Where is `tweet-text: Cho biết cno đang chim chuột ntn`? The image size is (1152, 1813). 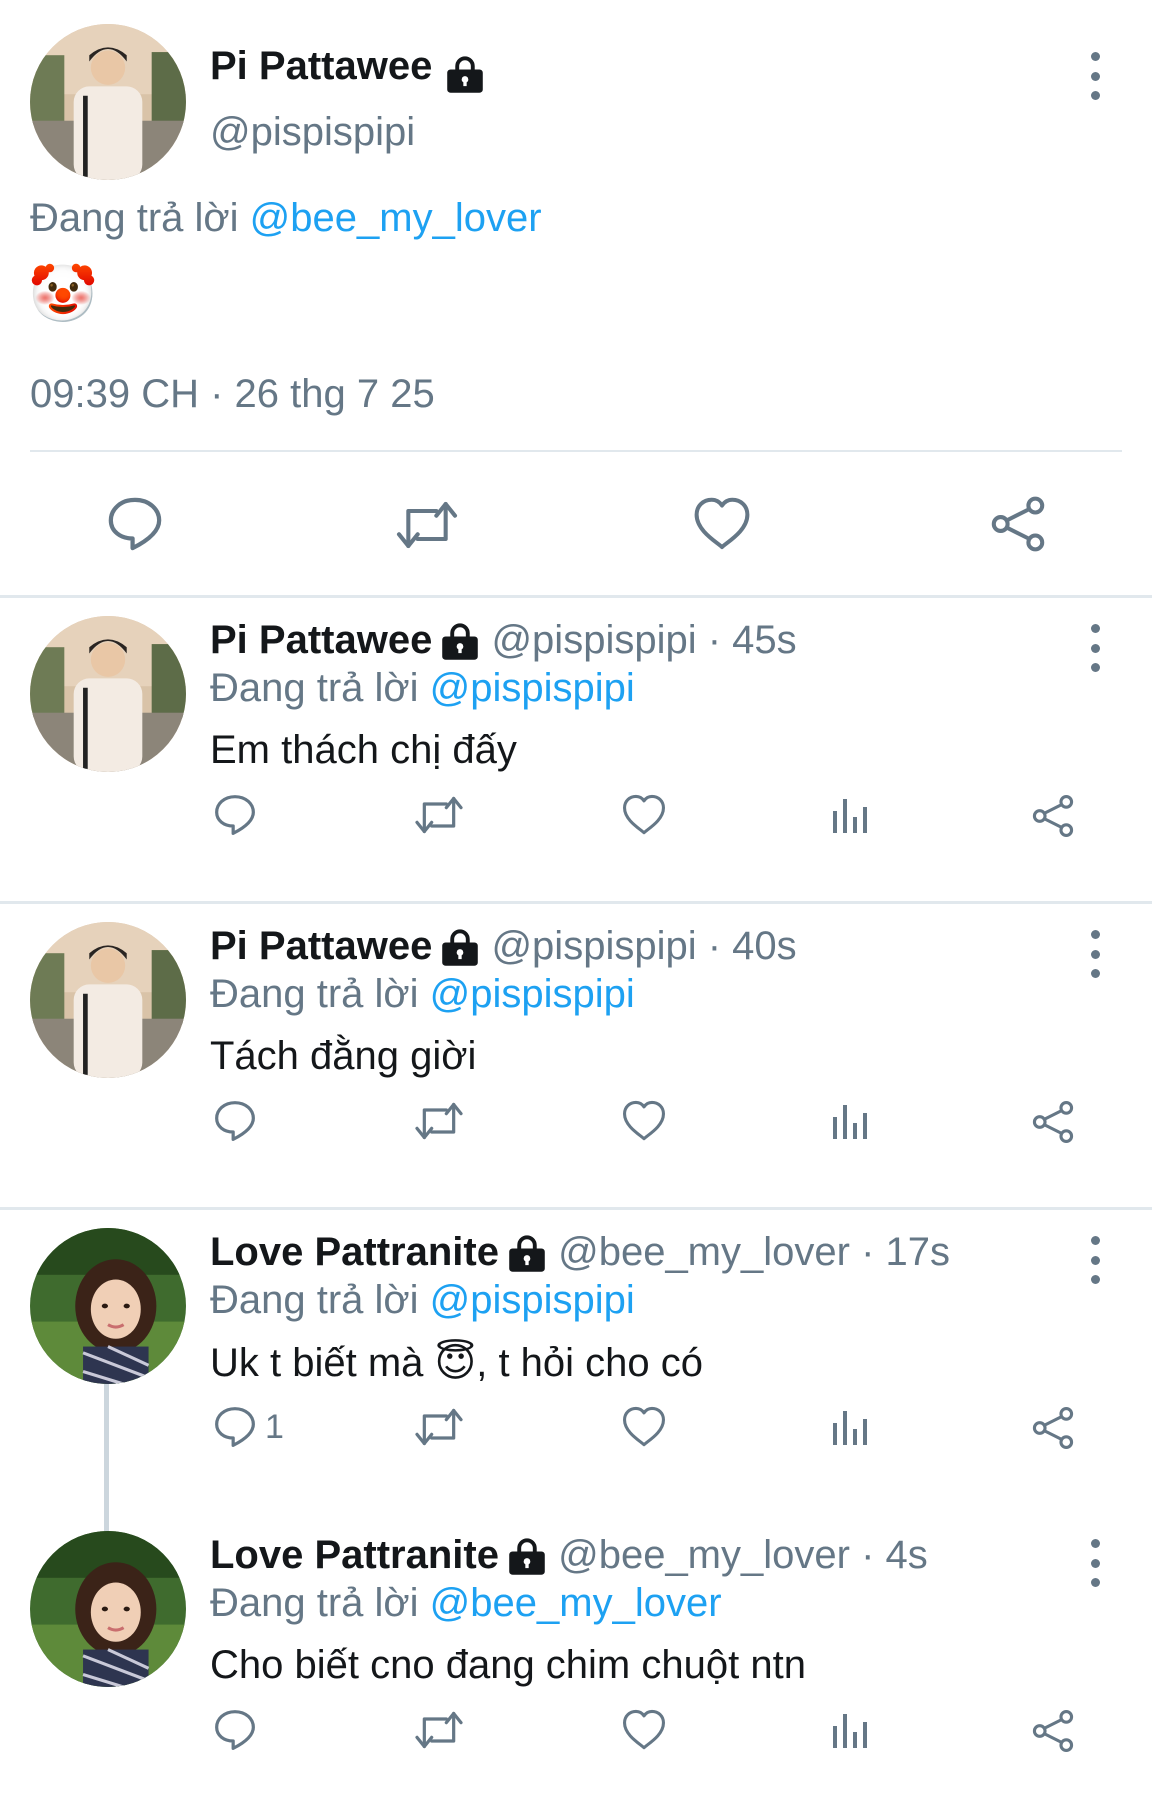 tweet-text: Cho biết cno đang chim chuột ntn is located at coordinates (508, 1665).